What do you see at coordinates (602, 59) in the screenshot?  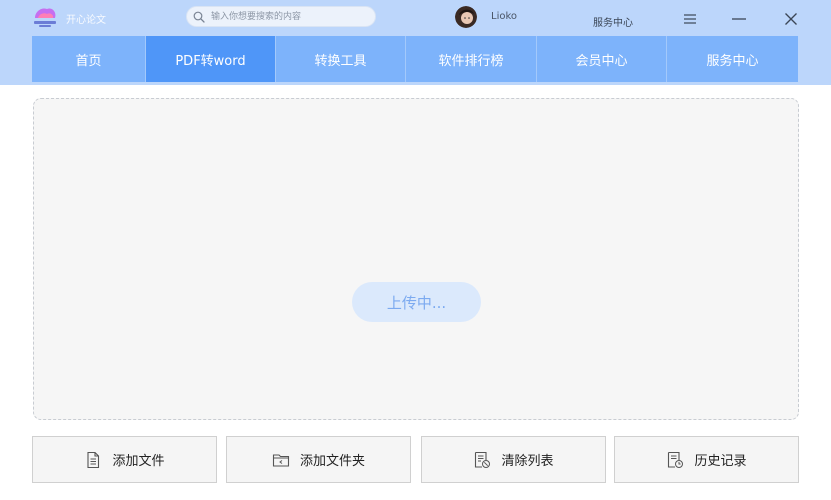 I see `tab-member-center: 会员中心` at bounding box center [602, 59].